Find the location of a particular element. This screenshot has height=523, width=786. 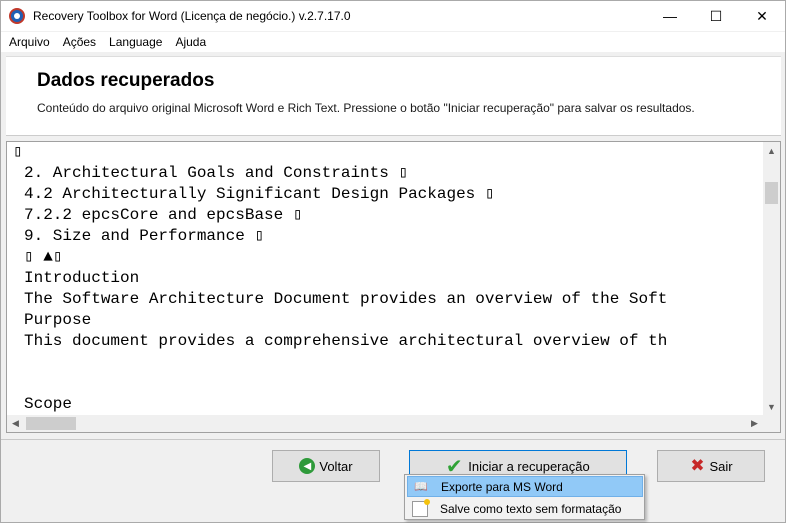

text-line: 7.2.2 epcsCore and epcsBase ▯ is located at coordinates (163, 215).